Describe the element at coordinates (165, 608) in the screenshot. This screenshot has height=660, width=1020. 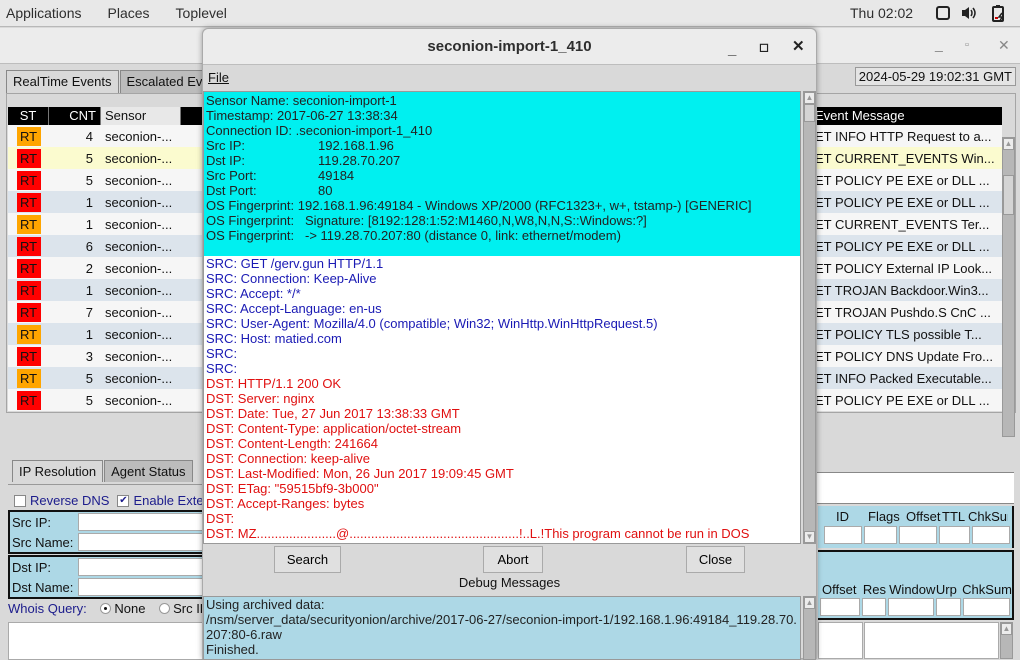
I see `whois-src-ip-radio` at that location.